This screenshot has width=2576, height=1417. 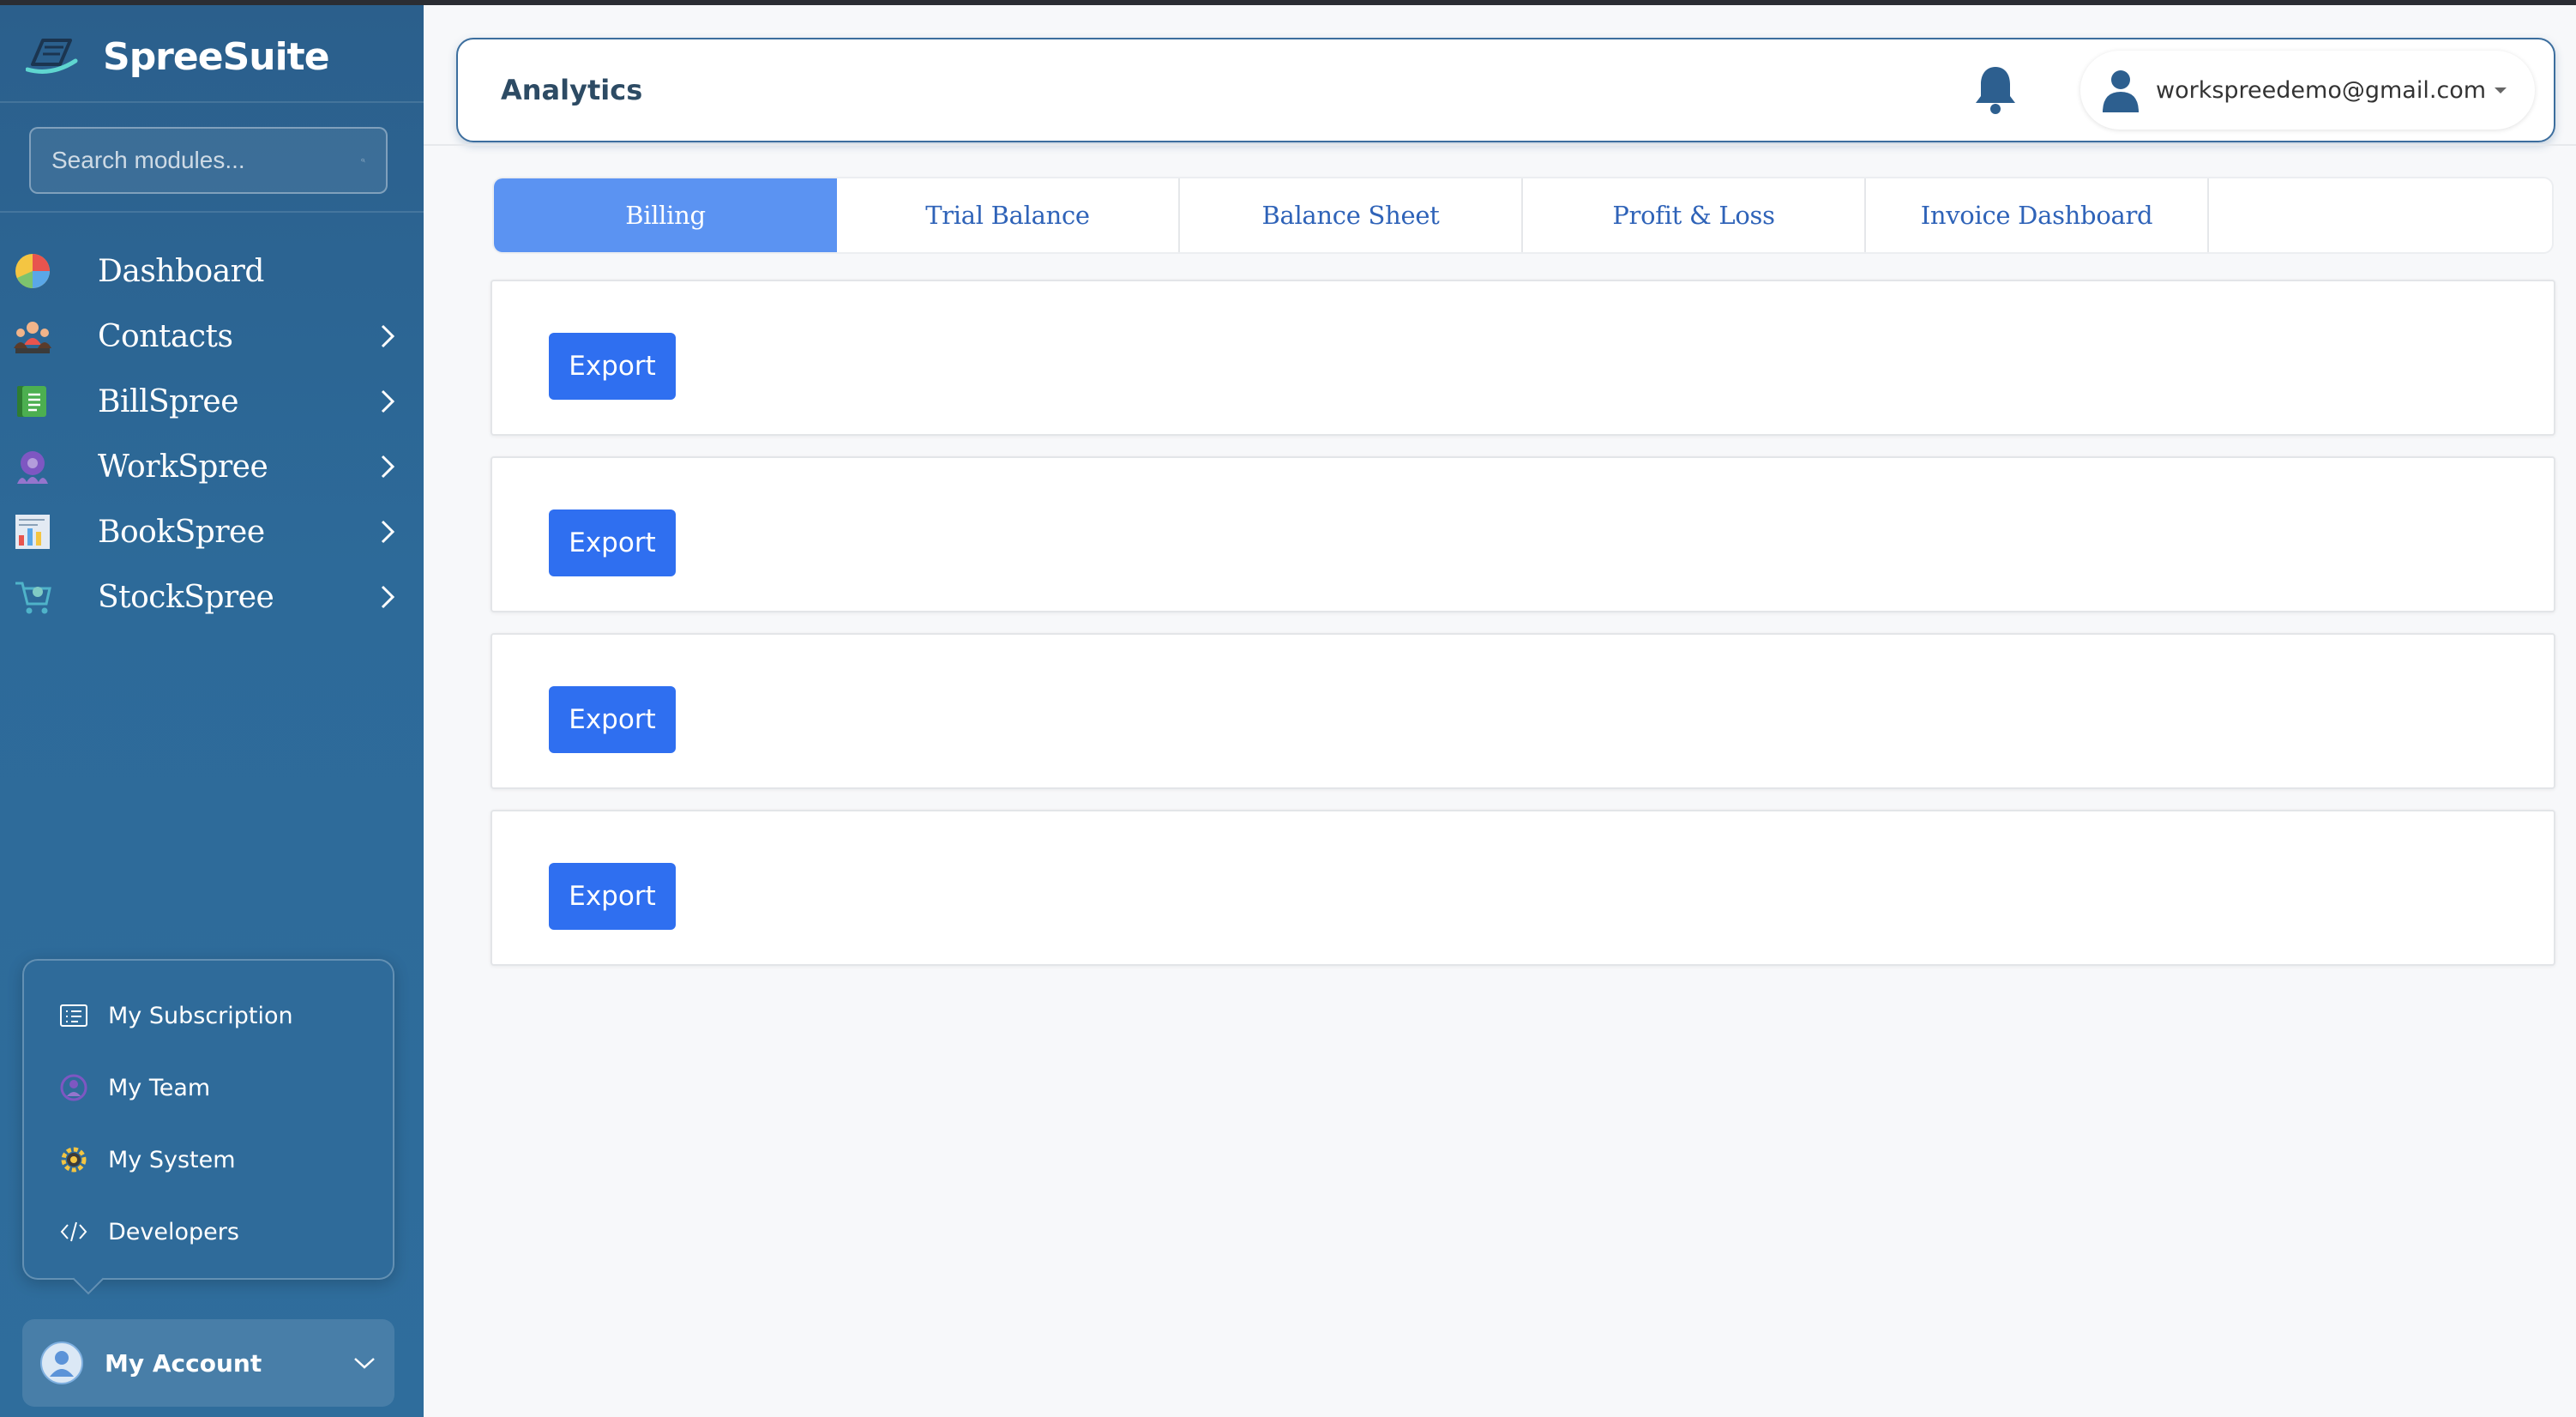 What do you see at coordinates (74, 1160) in the screenshot?
I see `gear-icon` at bounding box center [74, 1160].